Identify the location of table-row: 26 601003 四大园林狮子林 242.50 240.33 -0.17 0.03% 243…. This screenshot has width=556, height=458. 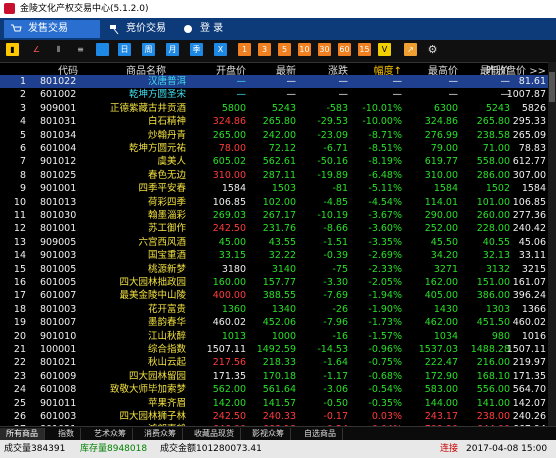
(274, 416).